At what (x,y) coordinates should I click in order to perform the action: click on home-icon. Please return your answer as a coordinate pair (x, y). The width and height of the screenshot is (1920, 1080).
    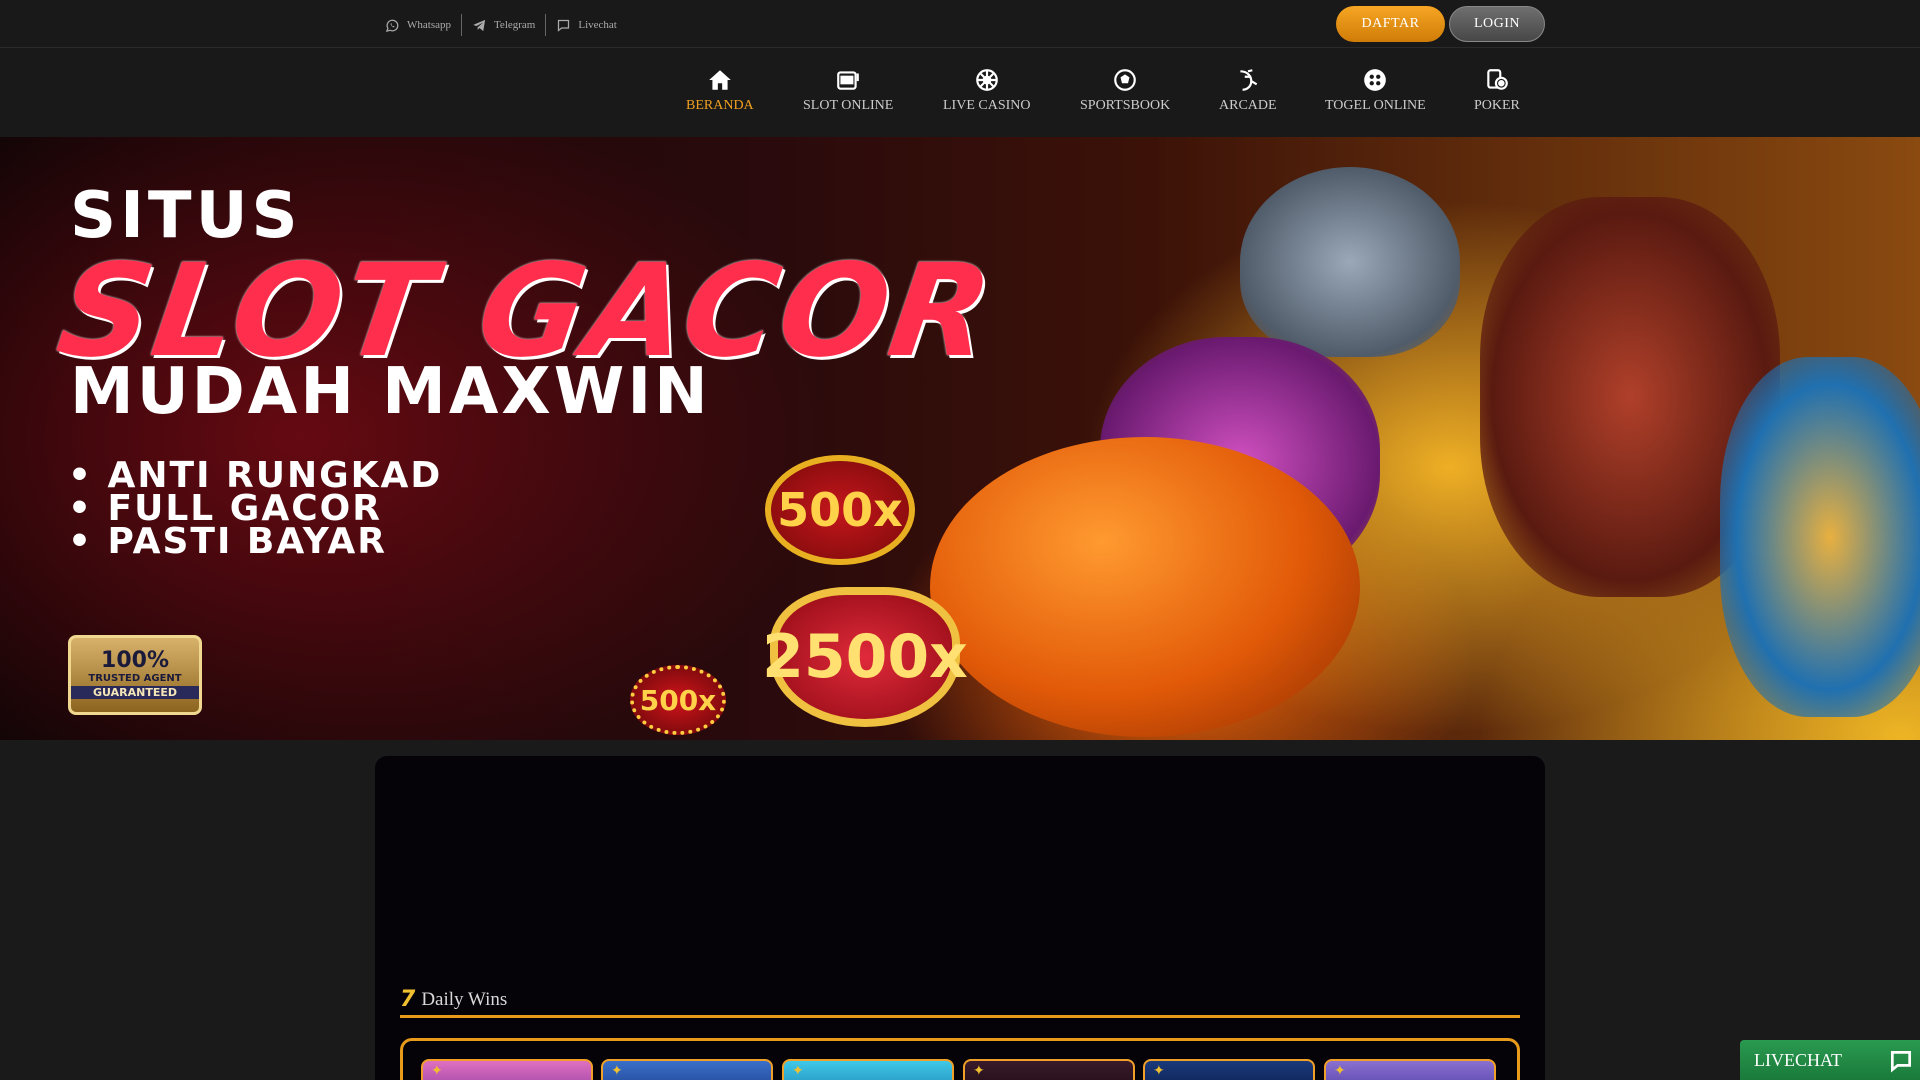
    Looking at the image, I should click on (719, 80).